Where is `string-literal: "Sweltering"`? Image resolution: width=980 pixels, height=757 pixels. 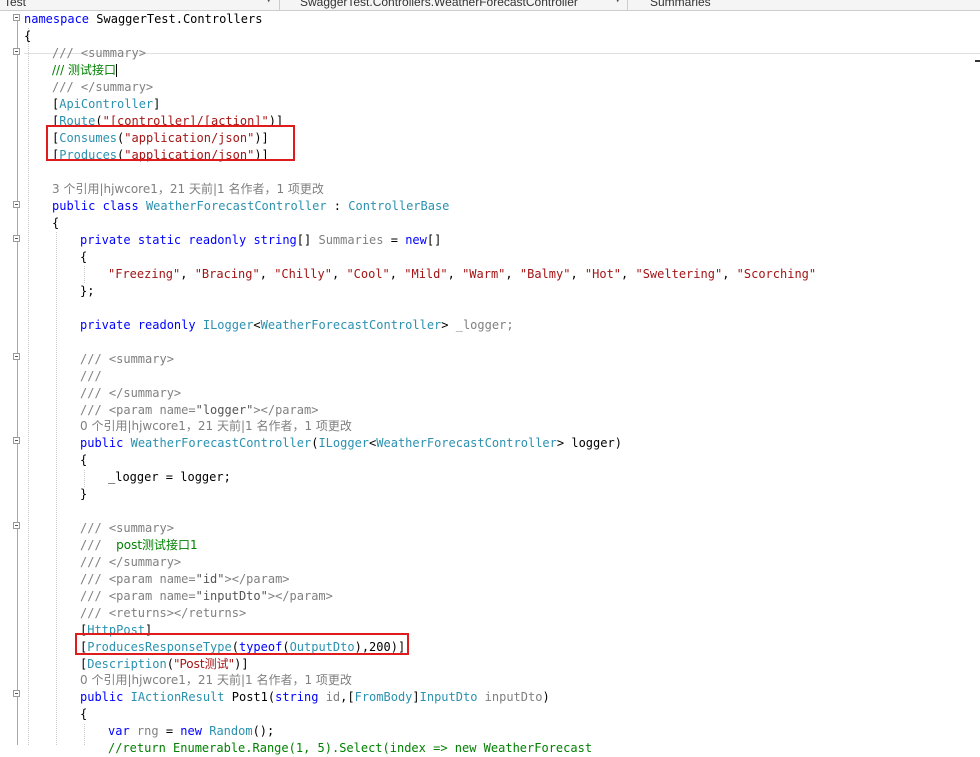 string-literal: "Sweltering" is located at coordinates (679, 274).